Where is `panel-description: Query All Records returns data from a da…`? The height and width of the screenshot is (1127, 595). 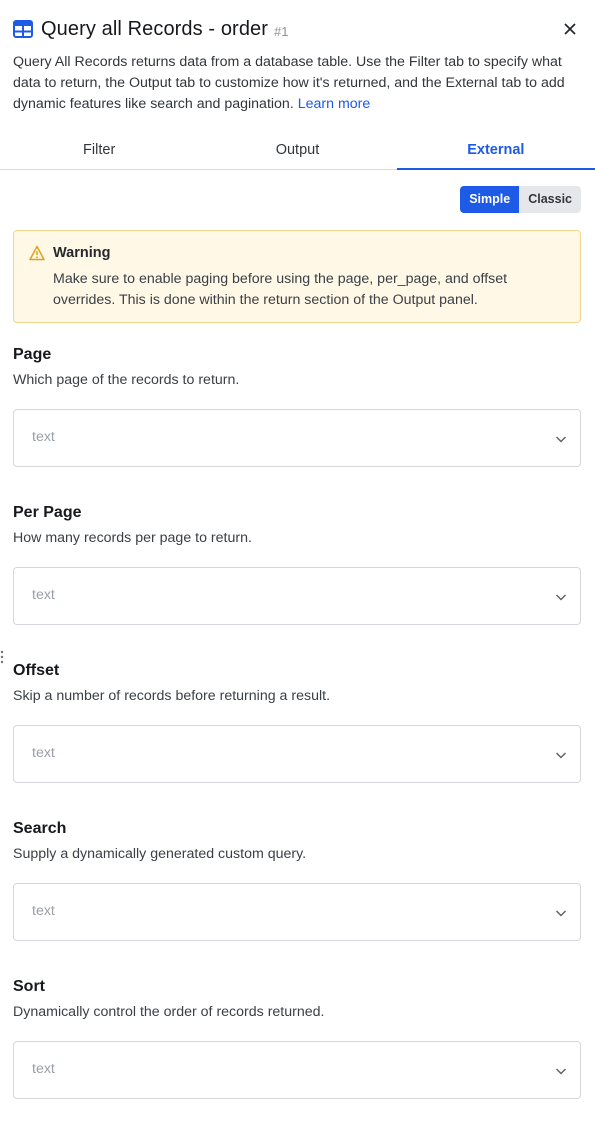 panel-description: Query All Records returns data from a da… is located at coordinates (298, 83).